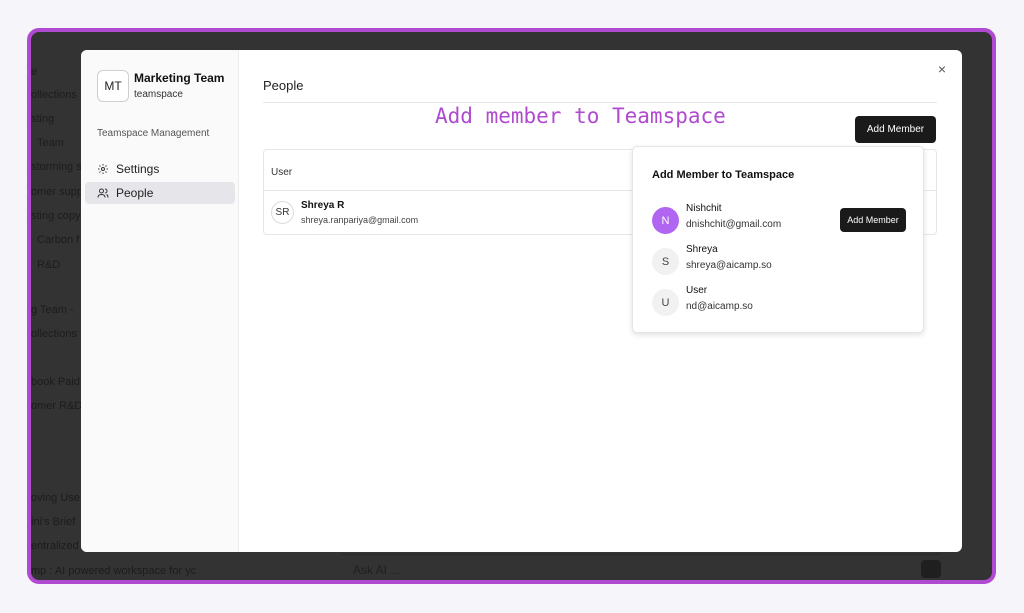  What do you see at coordinates (48, 265) in the screenshot?
I see `bg-sidebar-item: R&D` at bounding box center [48, 265].